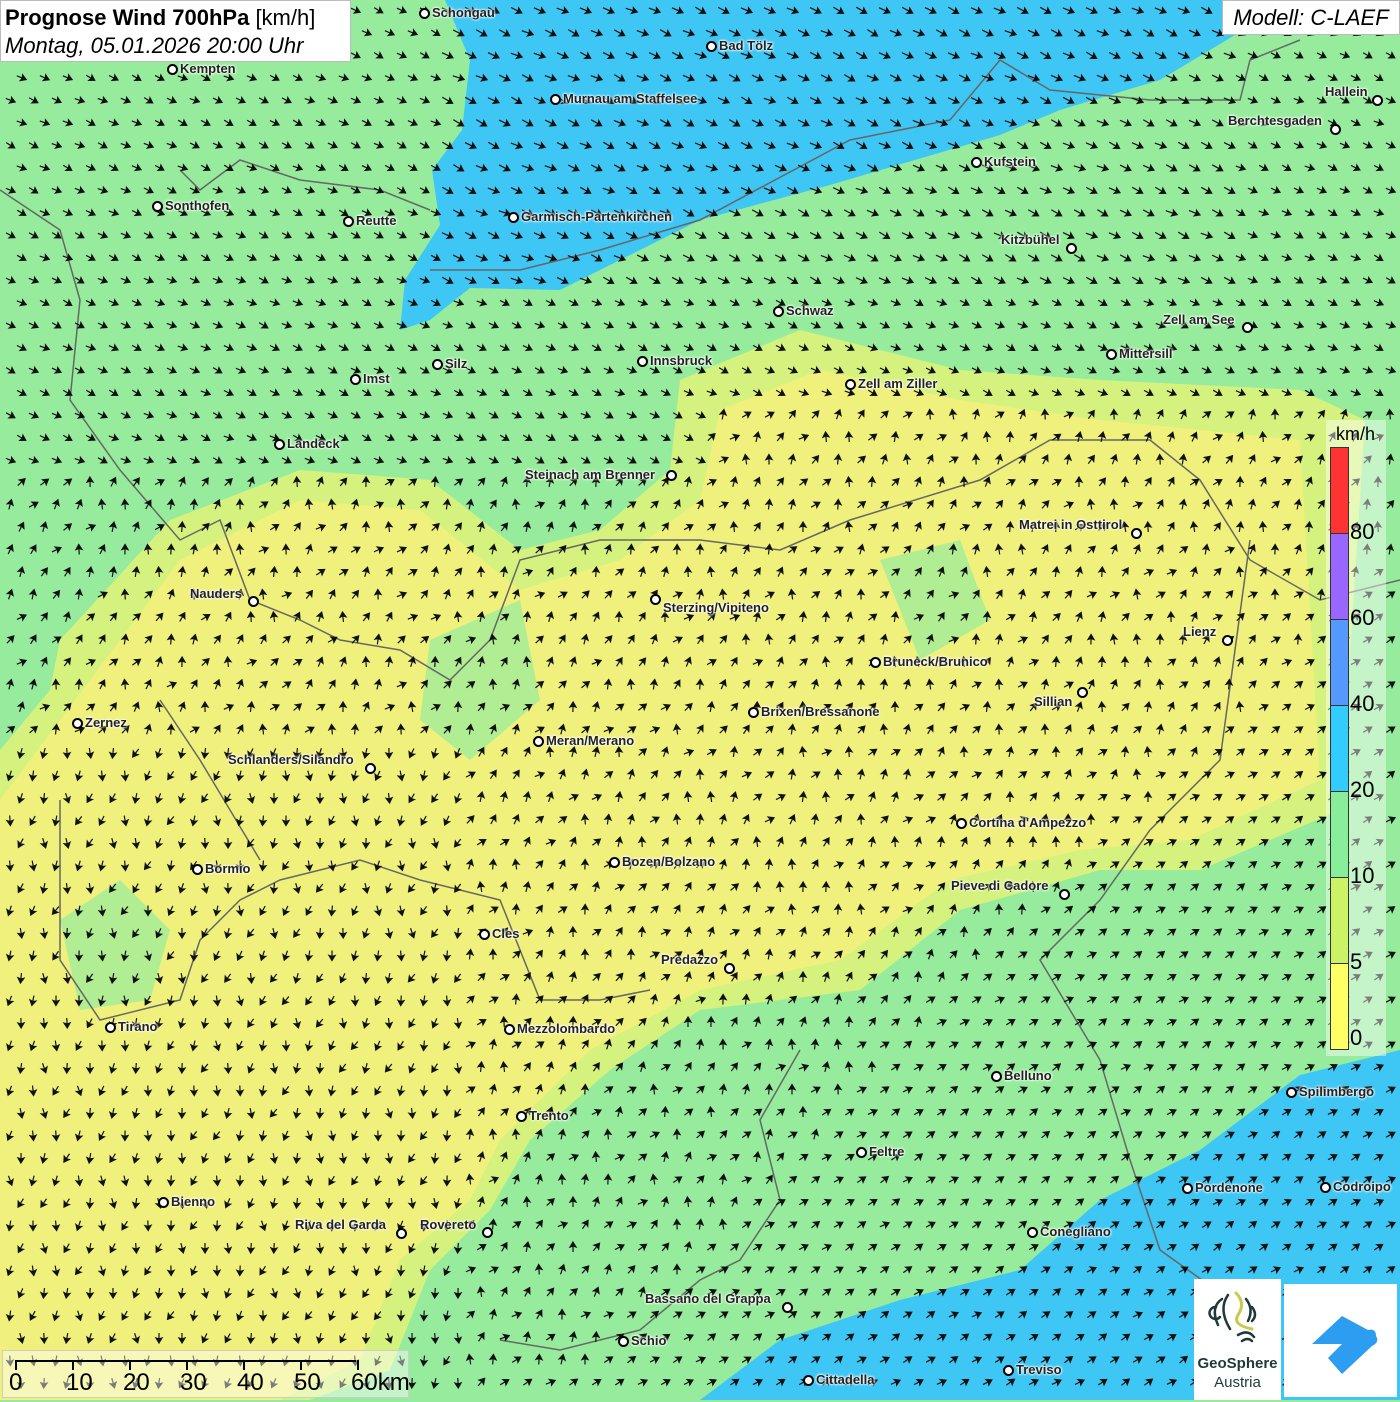 This screenshot has height=1402, width=1400. What do you see at coordinates (1356, 434) in the screenshot?
I see `legend-unit: km/h` at bounding box center [1356, 434].